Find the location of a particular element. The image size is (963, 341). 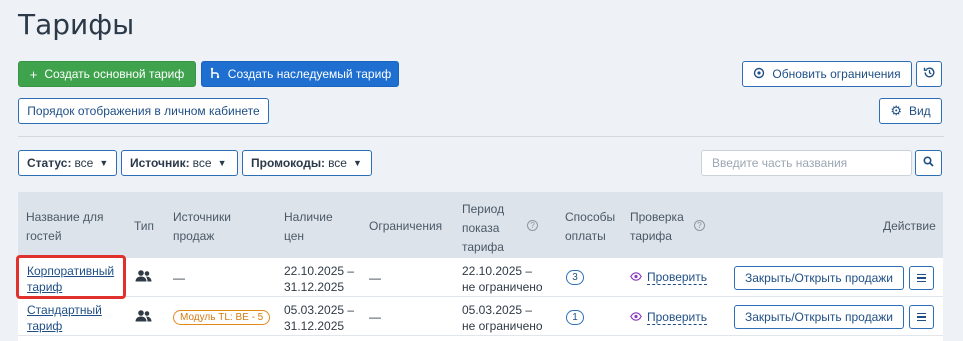

create-main-tariff-label: Создать основной тариф is located at coordinates (114, 74).